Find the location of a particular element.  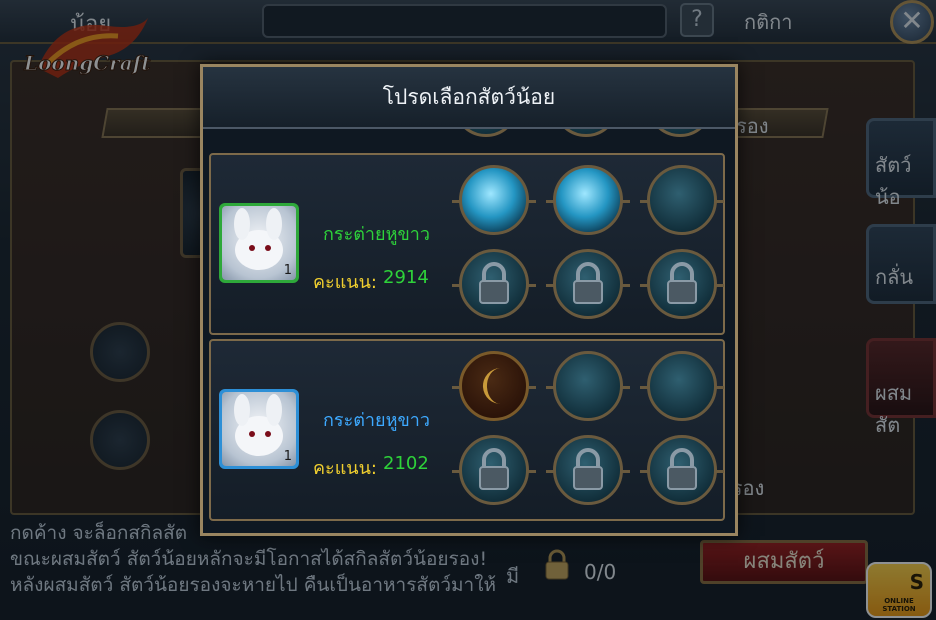

gold-skill-icon is located at coordinates (494, 386).